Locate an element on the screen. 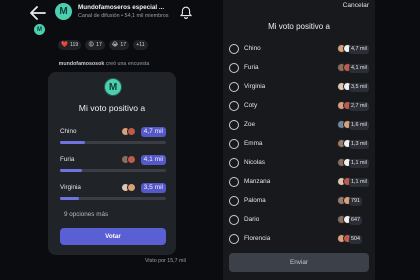 This screenshot has height=280, width=420. poll-choice-count: 504 is located at coordinates (355, 239).